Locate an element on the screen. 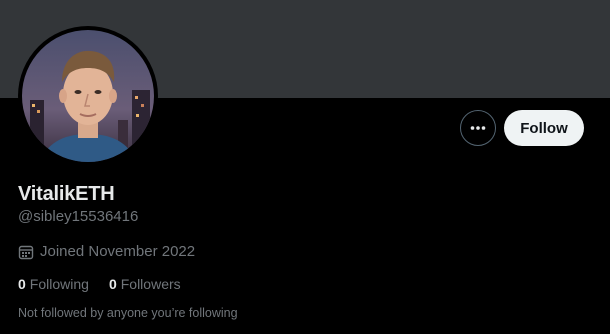 The height and width of the screenshot is (334, 610). more-options-button is located at coordinates (478, 128).